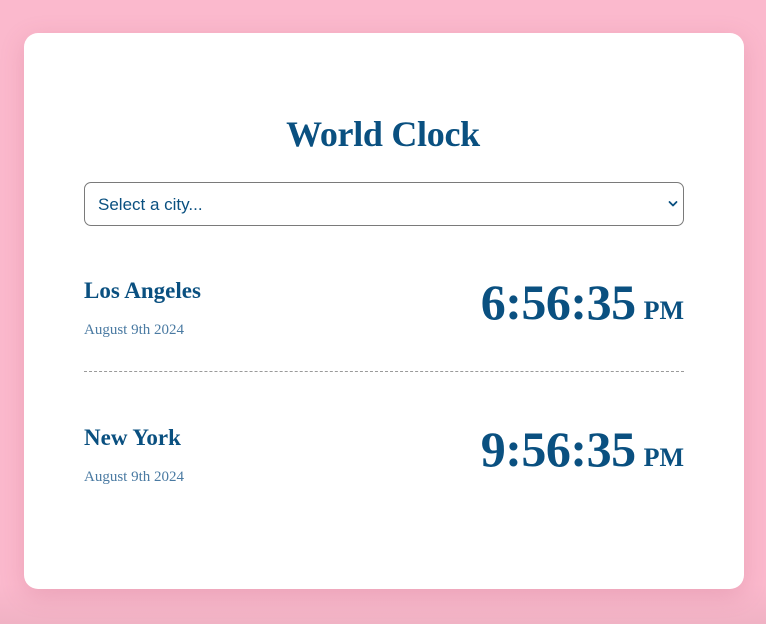  I want to click on city-name: Los Angeles, so click(142, 290).